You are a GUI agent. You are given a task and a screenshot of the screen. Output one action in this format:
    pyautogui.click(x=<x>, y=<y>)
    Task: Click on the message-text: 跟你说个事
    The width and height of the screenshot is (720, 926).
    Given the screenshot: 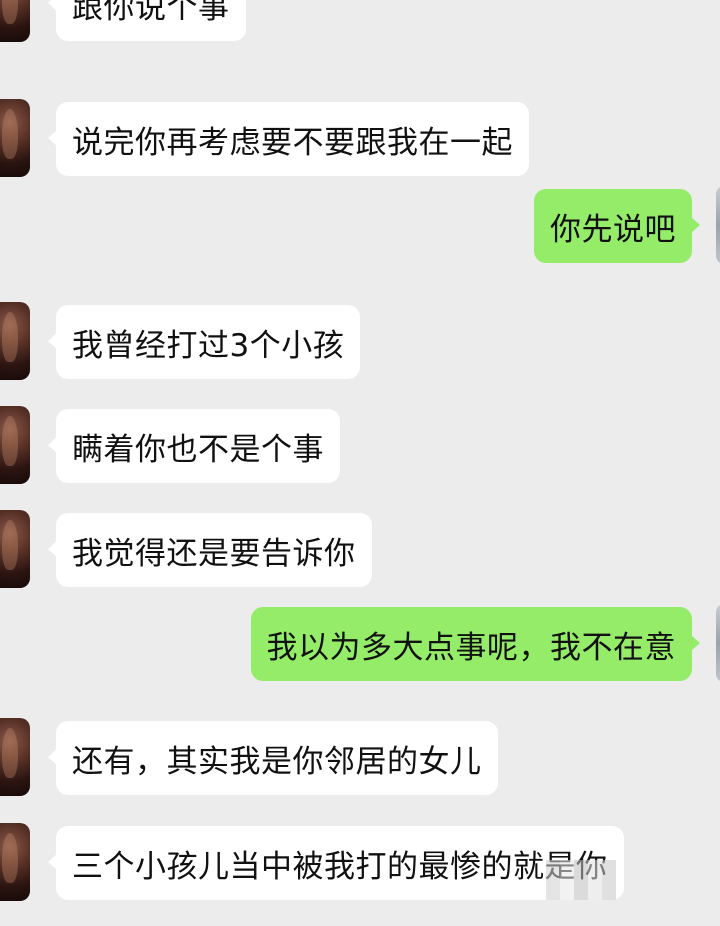 What is the action you would take?
    pyautogui.click(x=151, y=13)
    